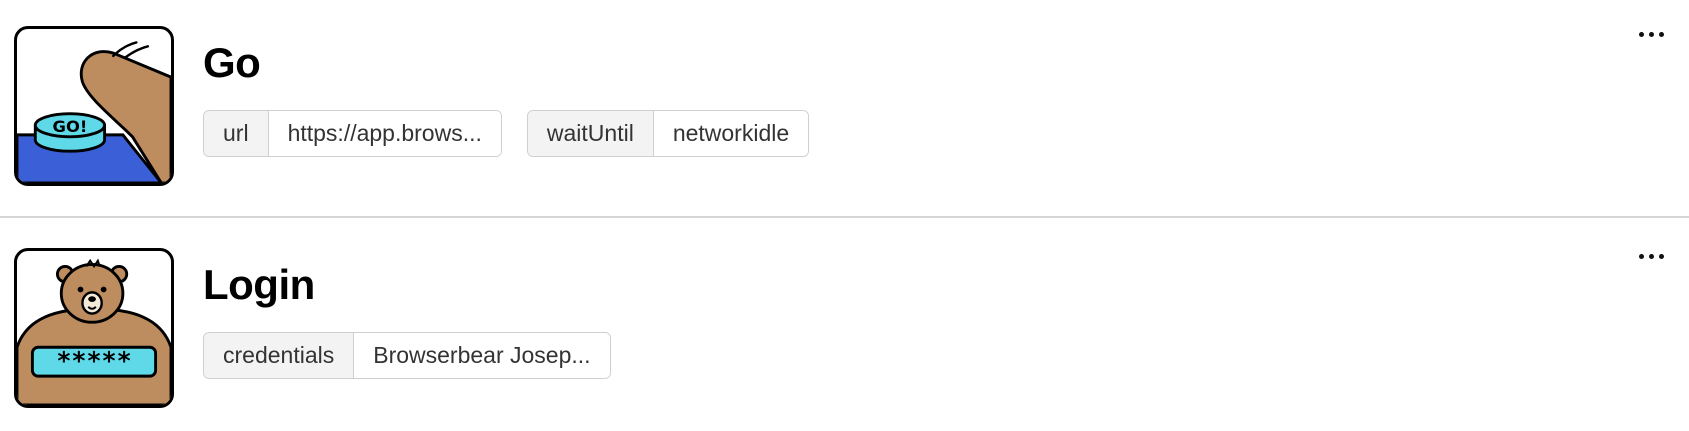 The image size is (1689, 431). What do you see at coordinates (259, 284) in the screenshot?
I see `step-title: Login` at bounding box center [259, 284].